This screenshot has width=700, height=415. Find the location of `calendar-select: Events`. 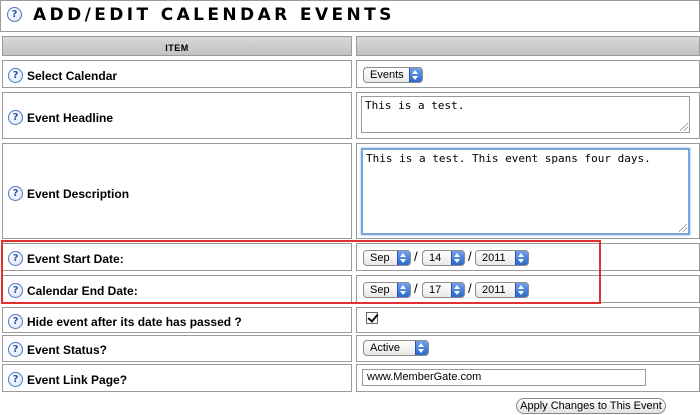

calendar-select: Events is located at coordinates (393, 75).